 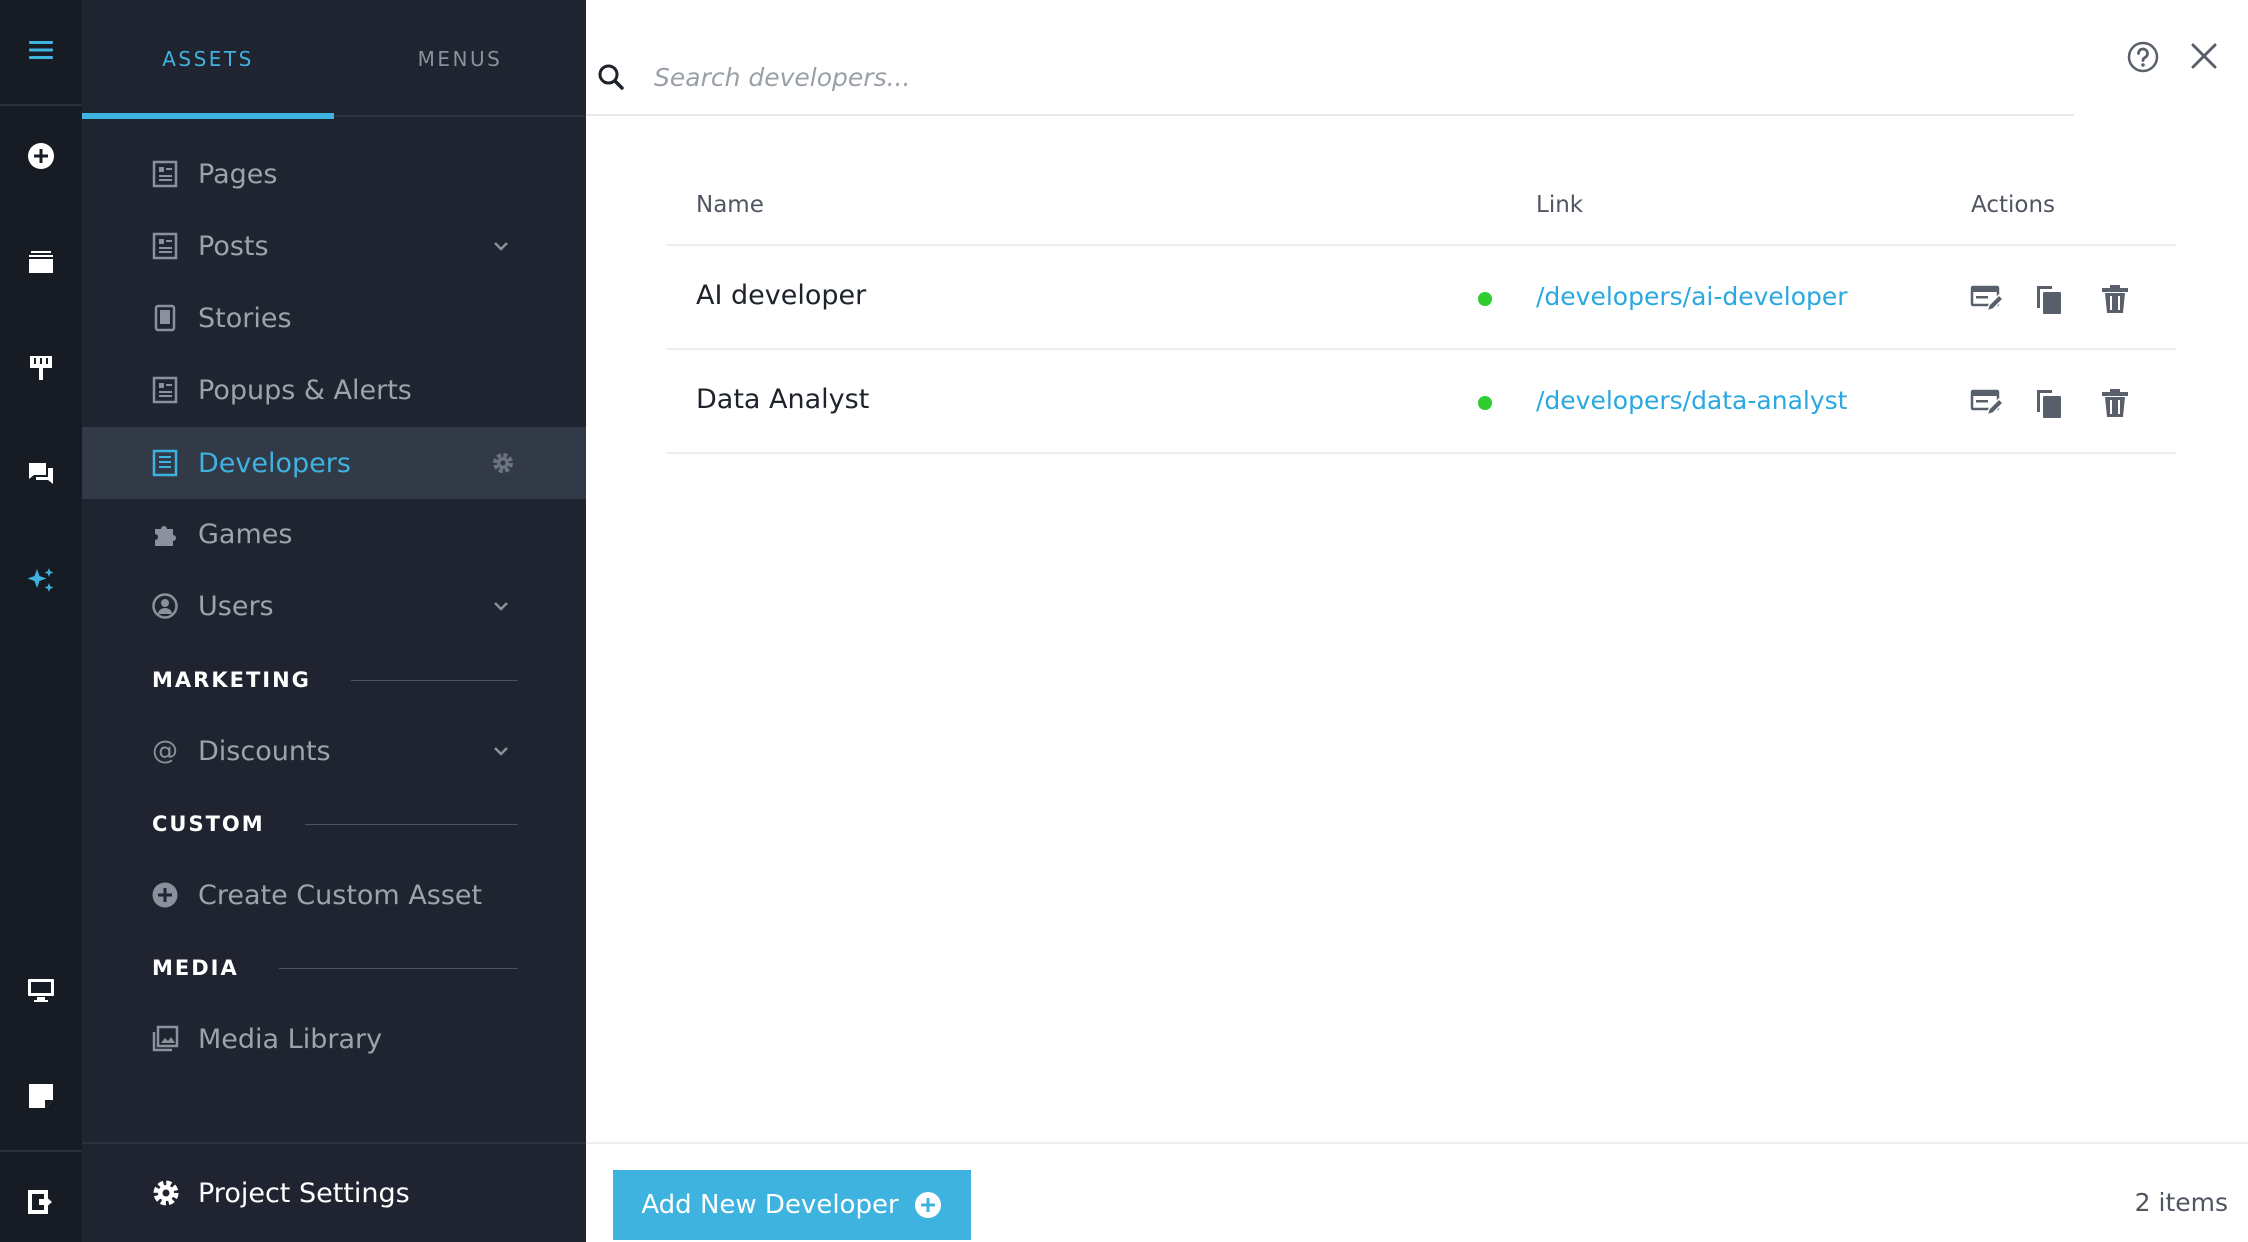 What do you see at coordinates (1421, 402) in the screenshot?
I see `table-row: Data Analyst /developers/data-analyst` at bounding box center [1421, 402].